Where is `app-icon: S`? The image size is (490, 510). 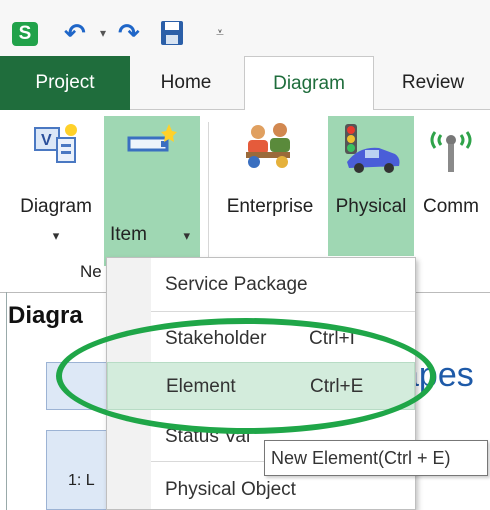 app-icon: S is located at coordinates (25, 34).